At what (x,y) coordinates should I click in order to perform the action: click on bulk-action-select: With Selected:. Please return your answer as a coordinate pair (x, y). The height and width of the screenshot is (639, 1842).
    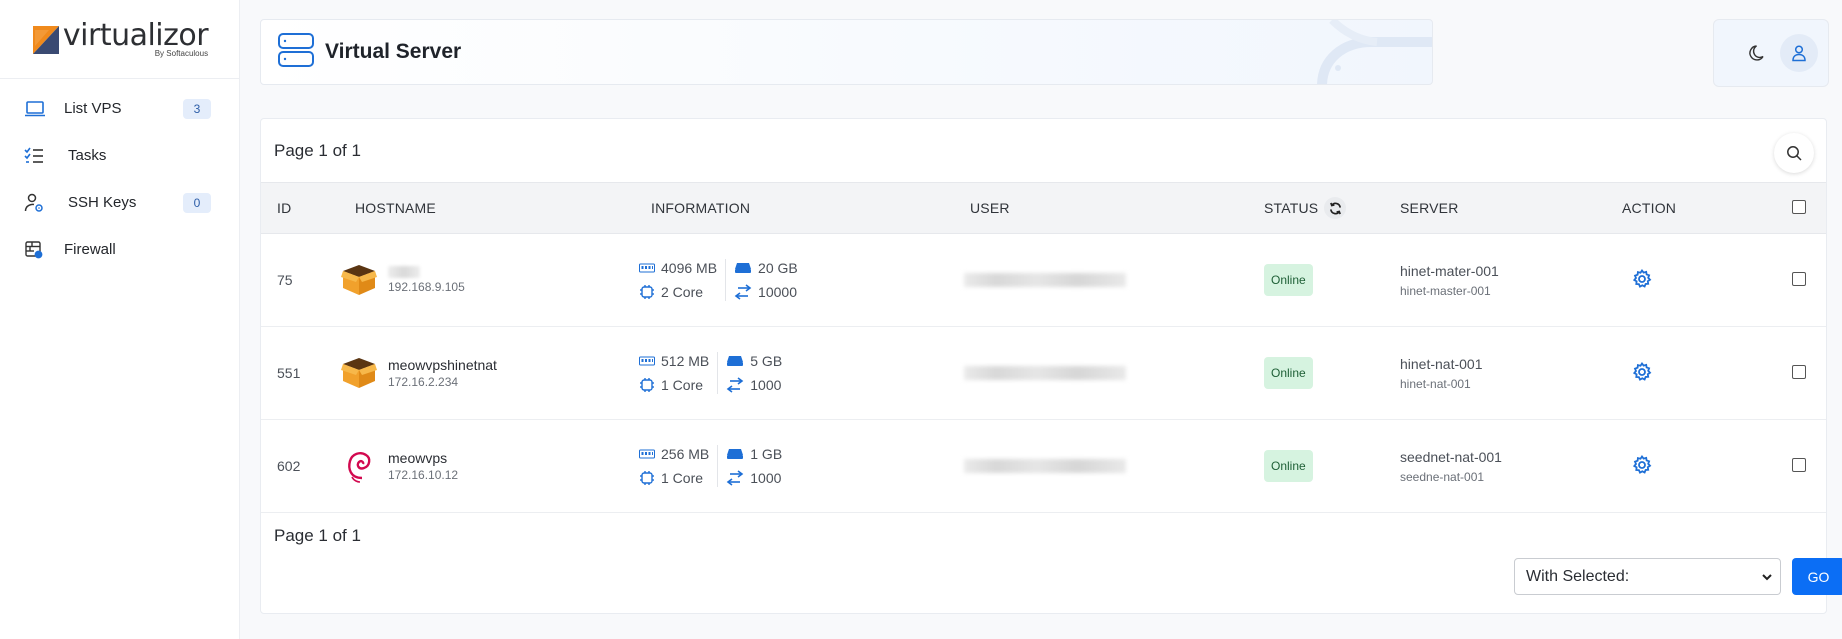
    Looking at the image, I should click on (1647, 576).